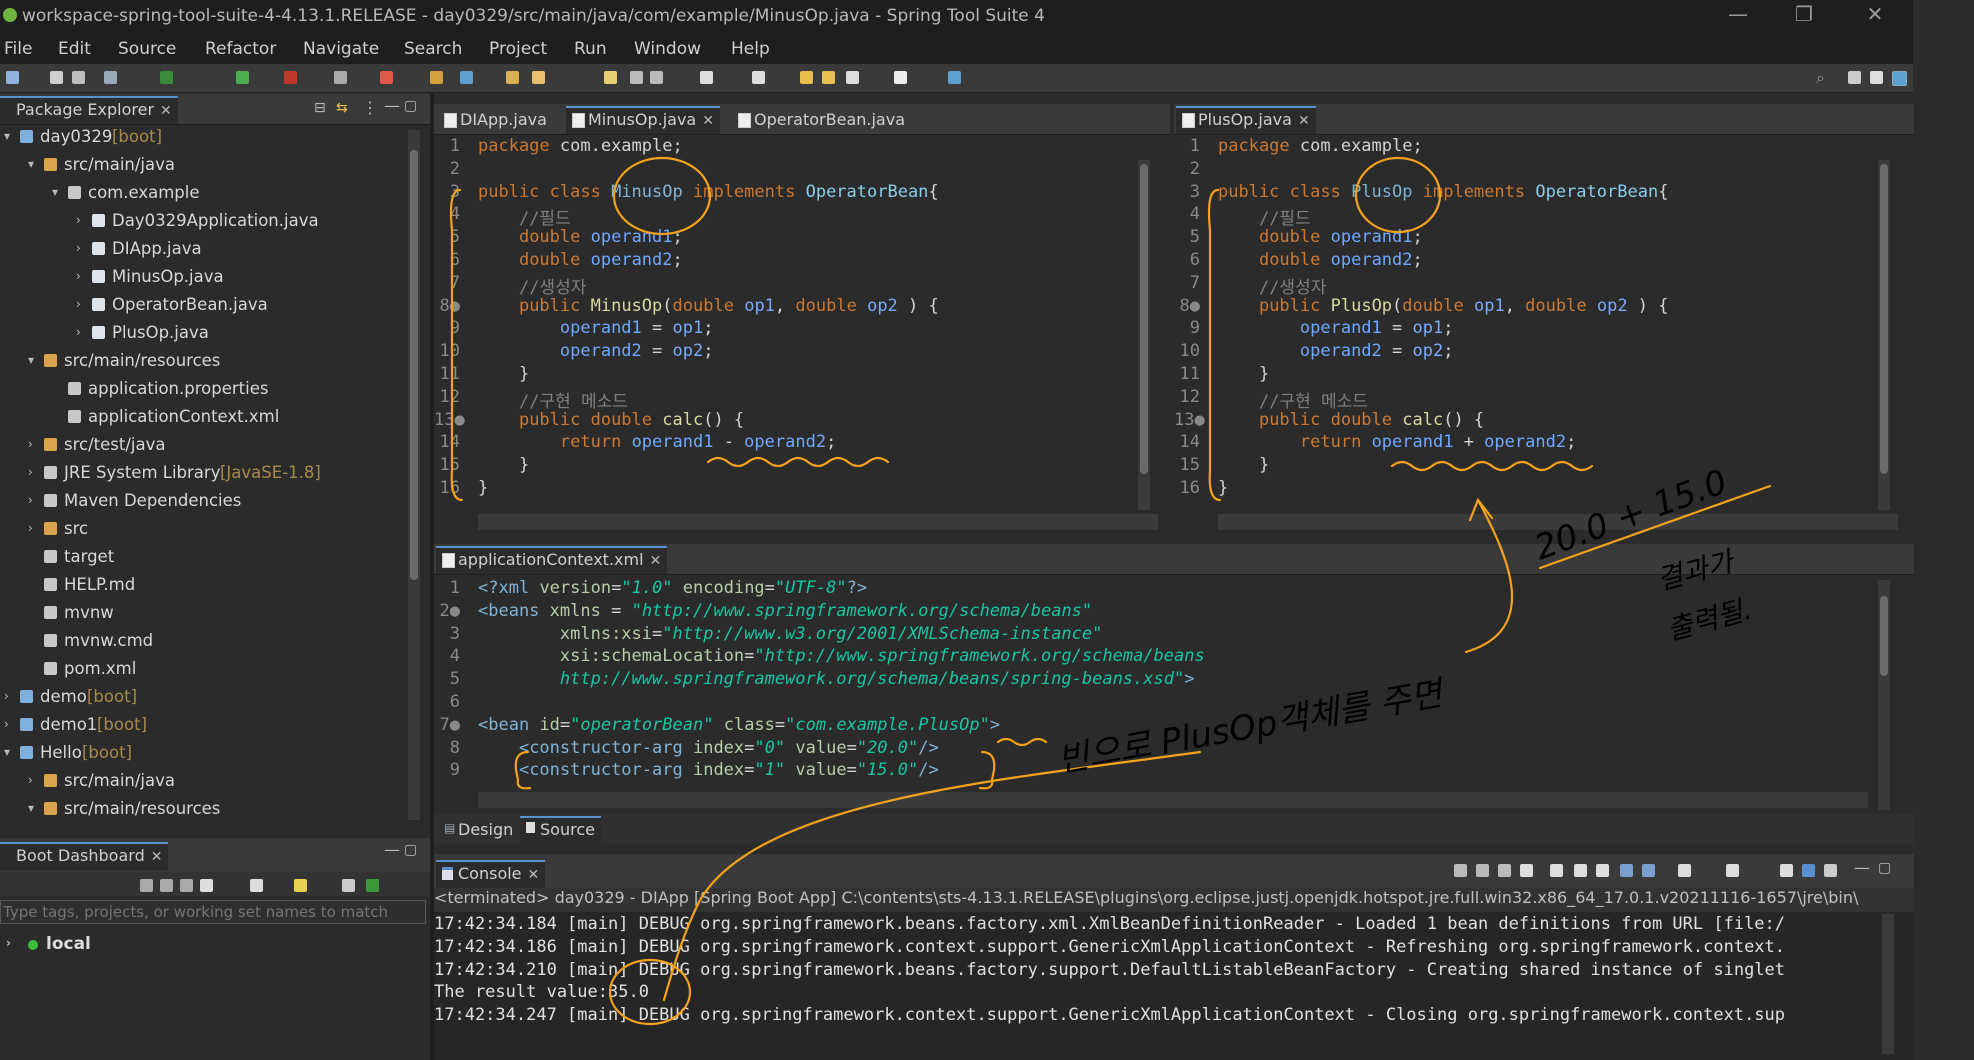  Describe the element at coordinates (1398, 195) in the screenshot. I see `annotation-circle-plusop` at that location.